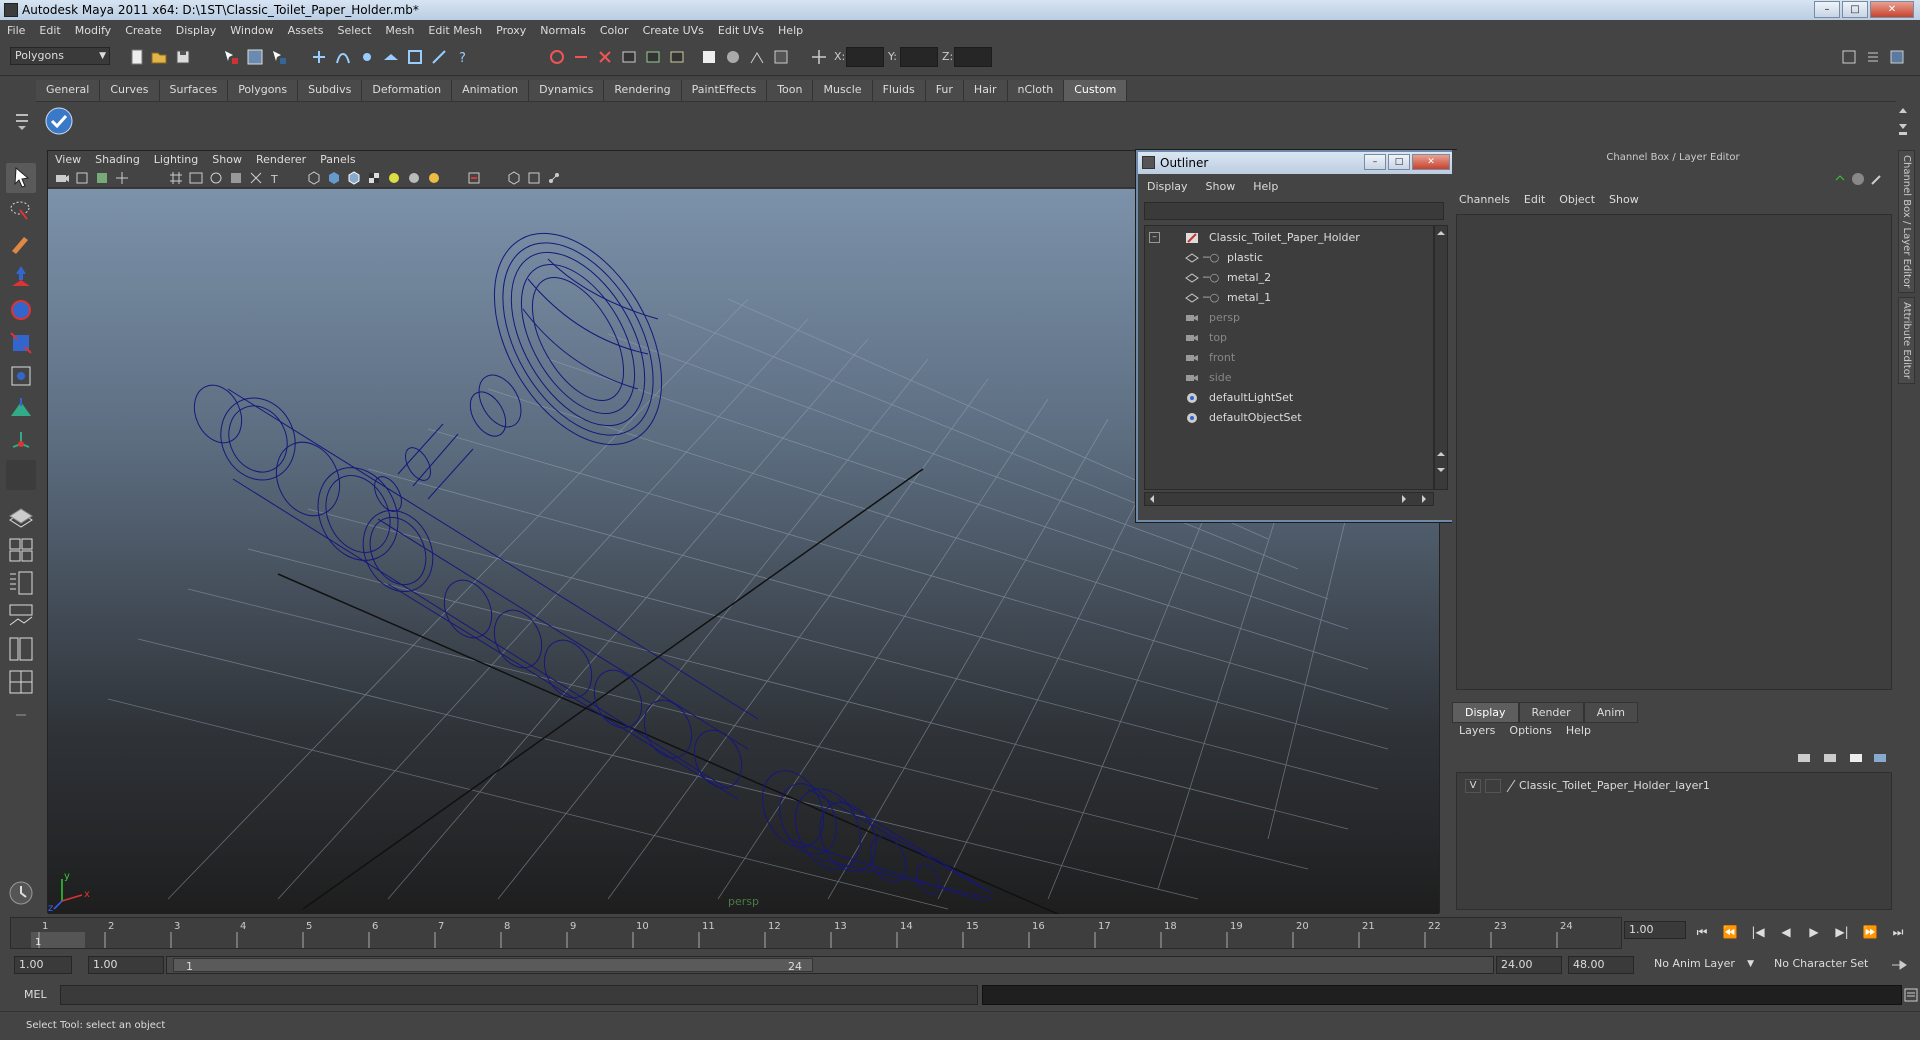 This screenshot has width=1920, height=1040. Describe the element at coordinates (1577, 202) in the screenshot. I see `channel-menu-object: Object` at that location.